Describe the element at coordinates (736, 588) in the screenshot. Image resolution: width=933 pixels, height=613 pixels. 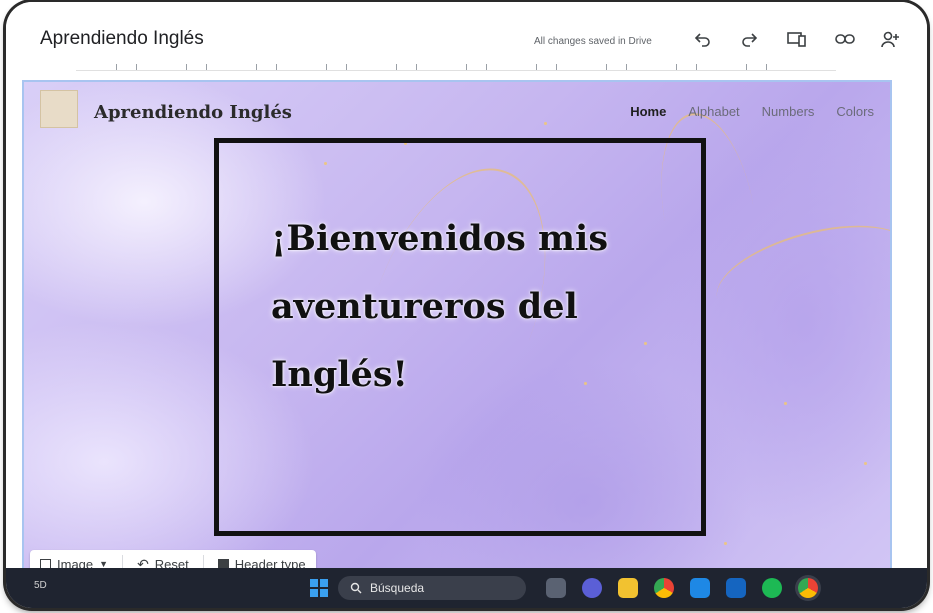
I see `mail-alt-icon` at that location.